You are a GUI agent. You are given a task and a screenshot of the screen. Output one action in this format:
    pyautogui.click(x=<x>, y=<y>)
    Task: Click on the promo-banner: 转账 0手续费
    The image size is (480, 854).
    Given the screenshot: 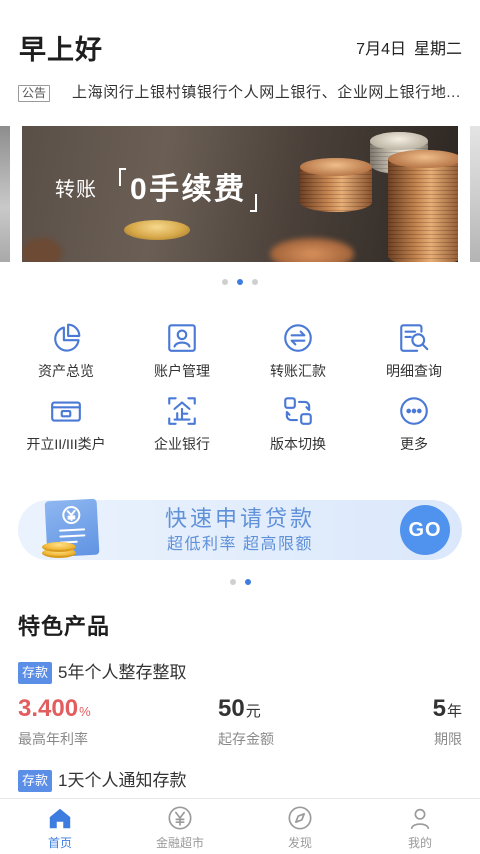 What is the action you would take?
    pyautogui.click(x=240, y=194)
    